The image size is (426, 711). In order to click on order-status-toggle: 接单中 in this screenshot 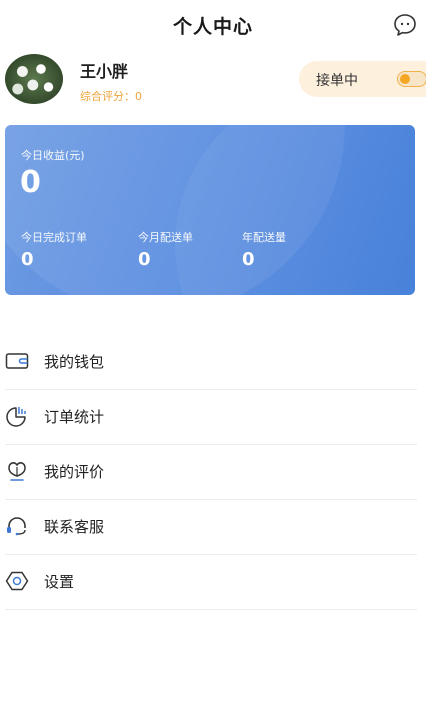, I will do `click(362, 79)`.